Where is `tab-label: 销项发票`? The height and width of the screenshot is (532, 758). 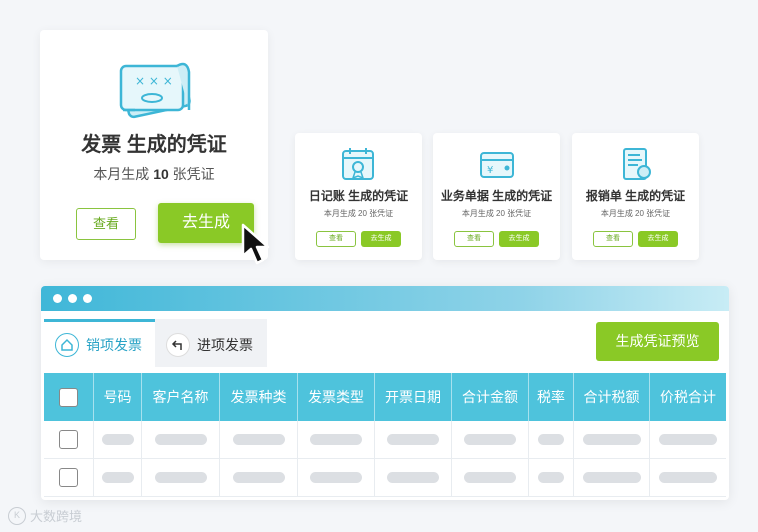 tab-label: 销项发票 is located at coordinates (114, 344).